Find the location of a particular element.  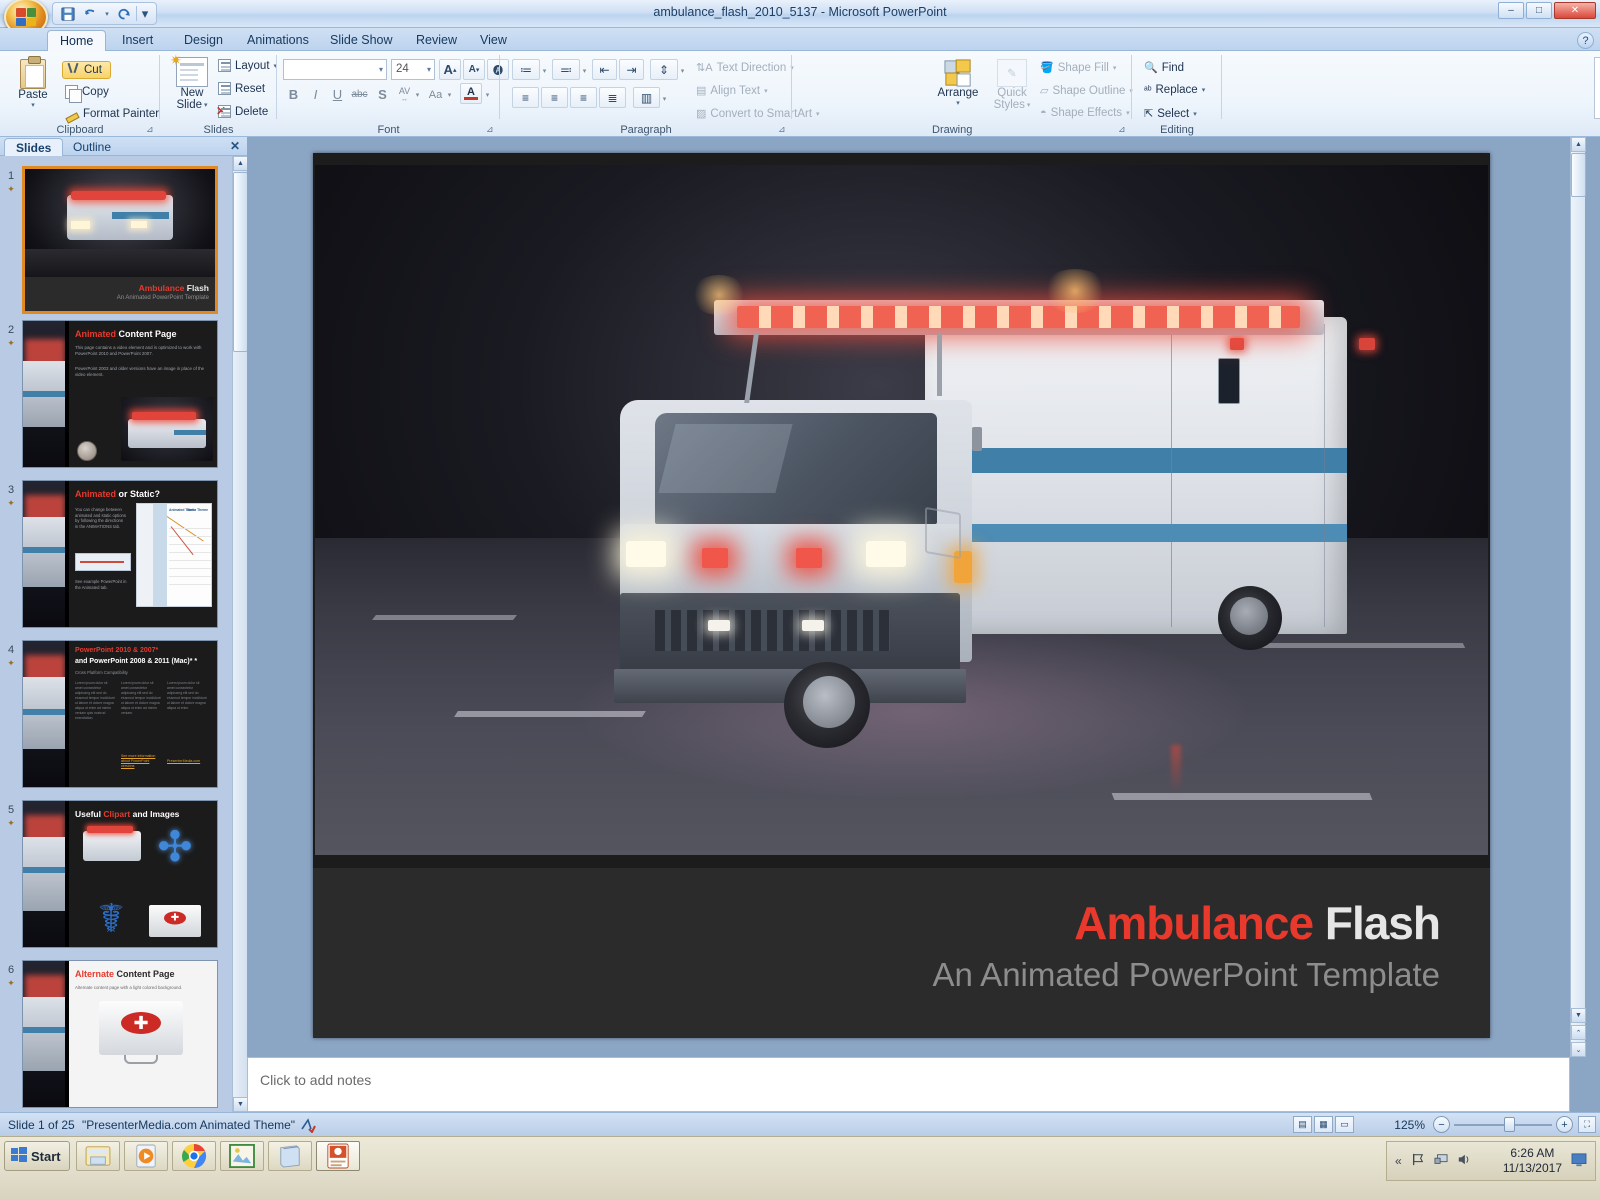

view-slide-sorter-button: ▦ is located at coordinates (1323, 1124).